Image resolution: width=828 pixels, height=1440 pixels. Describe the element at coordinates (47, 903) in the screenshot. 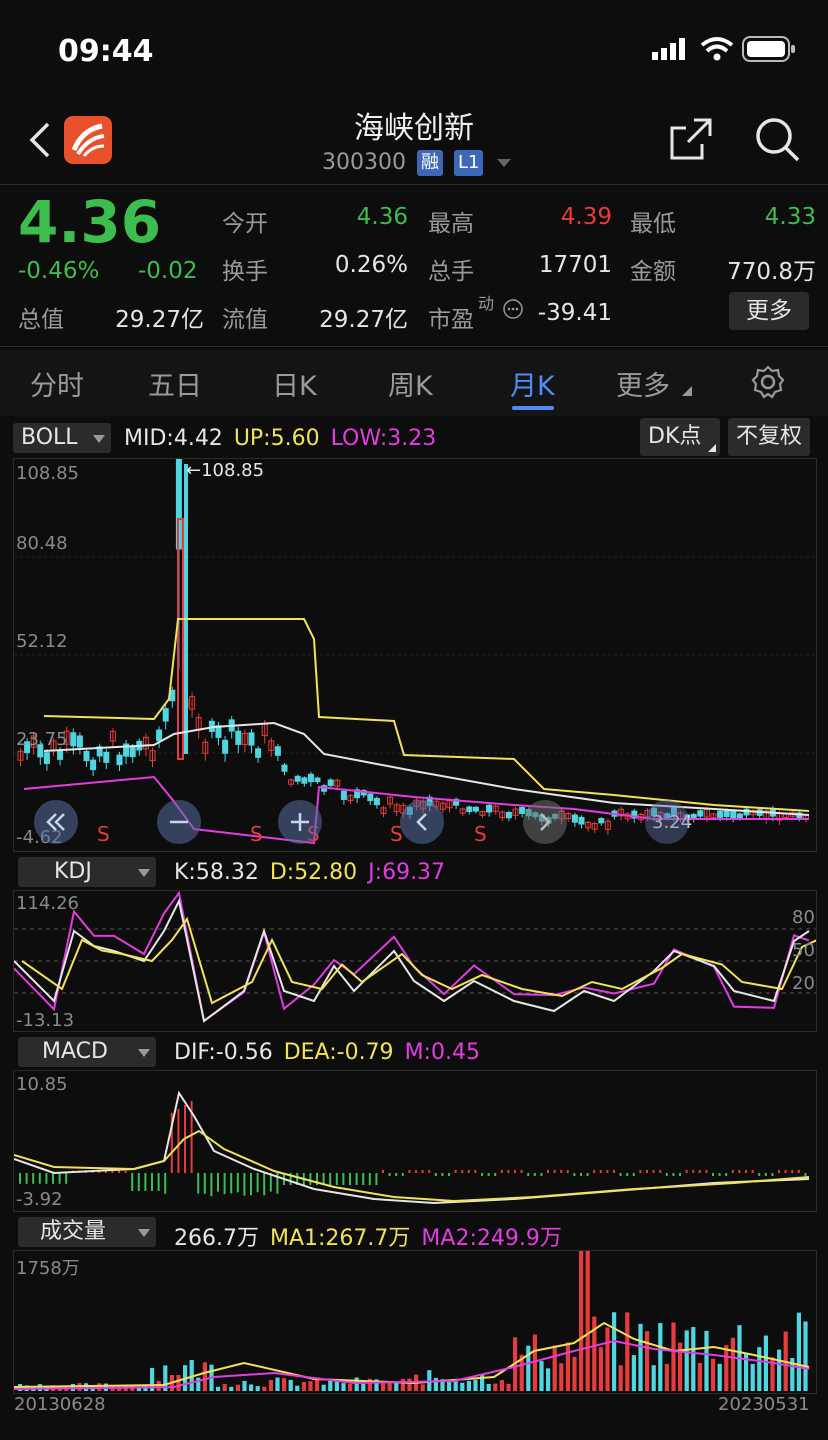

I see `kdj-axis-top: 114.26` at that location.